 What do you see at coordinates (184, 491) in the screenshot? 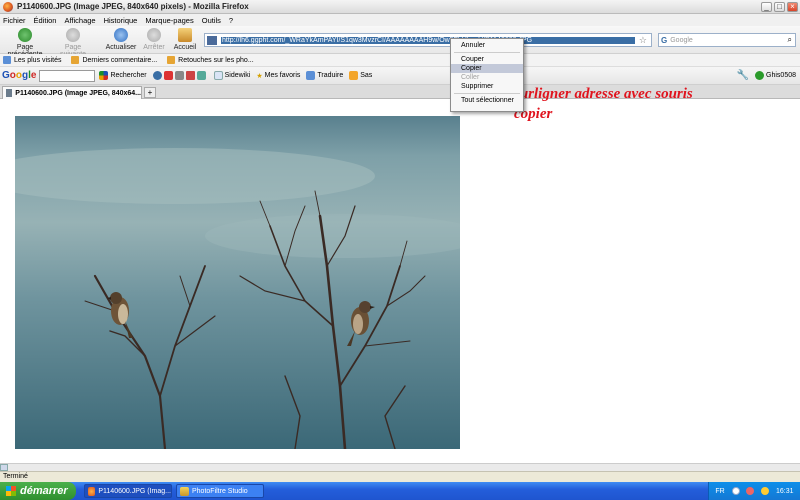
I see `photofiltre-icon` at bounding box center [184, 491].